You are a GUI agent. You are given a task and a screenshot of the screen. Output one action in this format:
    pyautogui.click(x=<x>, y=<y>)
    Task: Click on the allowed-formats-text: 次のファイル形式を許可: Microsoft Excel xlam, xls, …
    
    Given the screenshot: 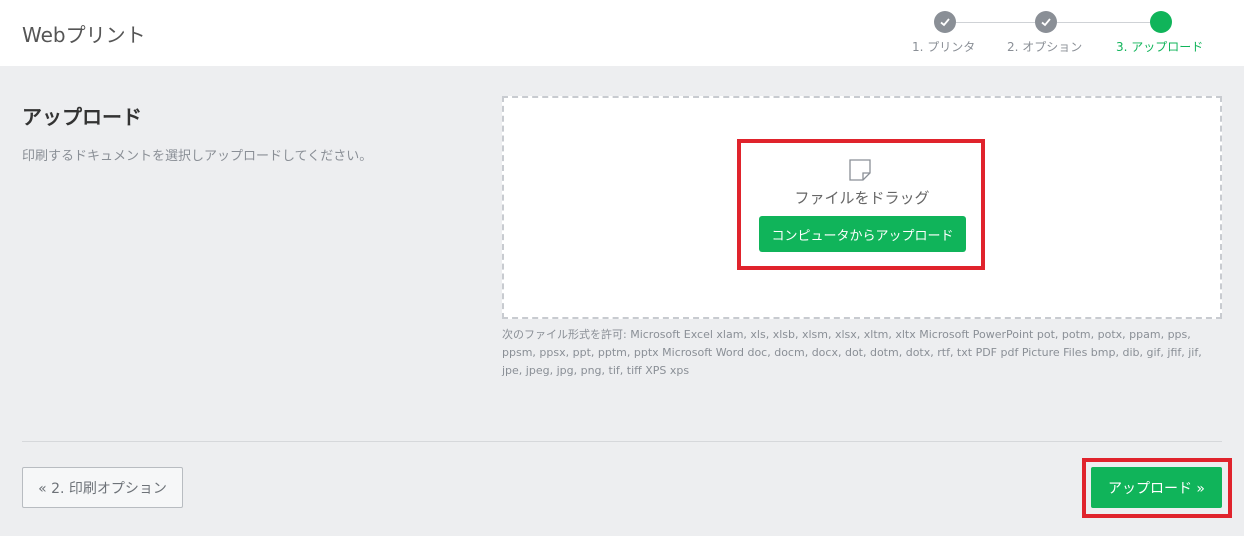 What is the action you would take?
    pyautogui.click(x=852, y=352)
    